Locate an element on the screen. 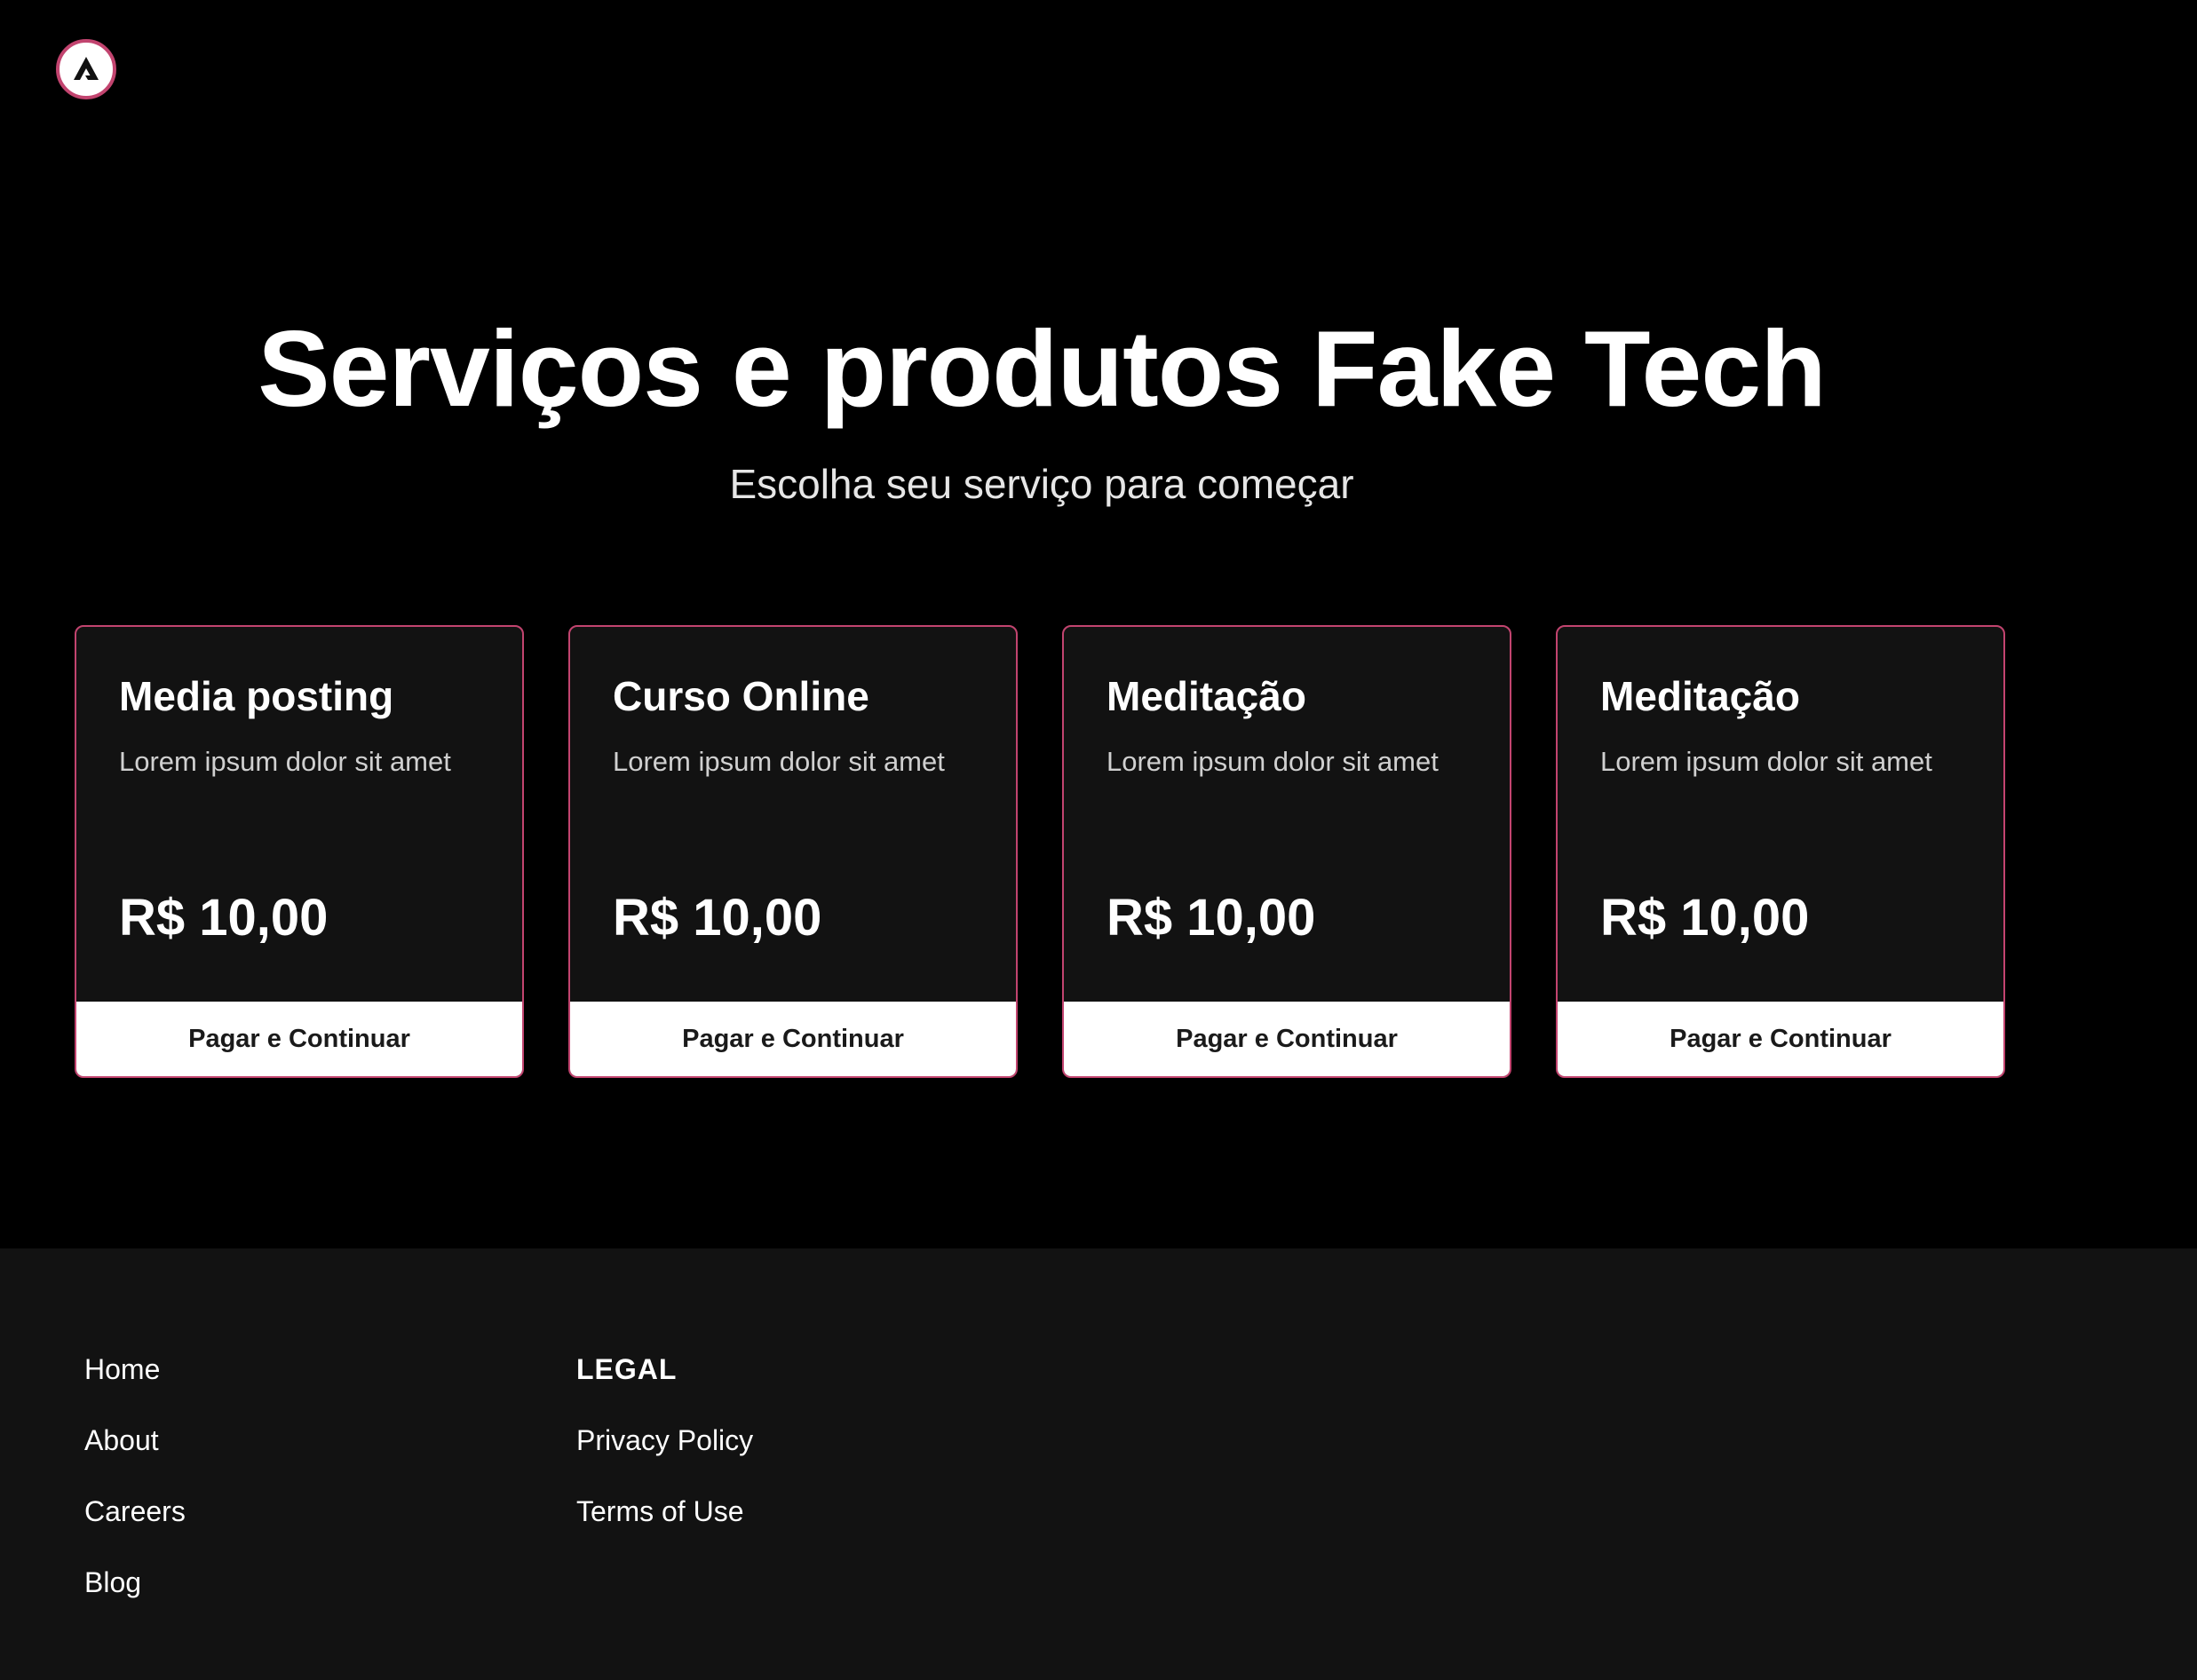  footer-link-careers: Careers is located at coordinates (135, 1511).